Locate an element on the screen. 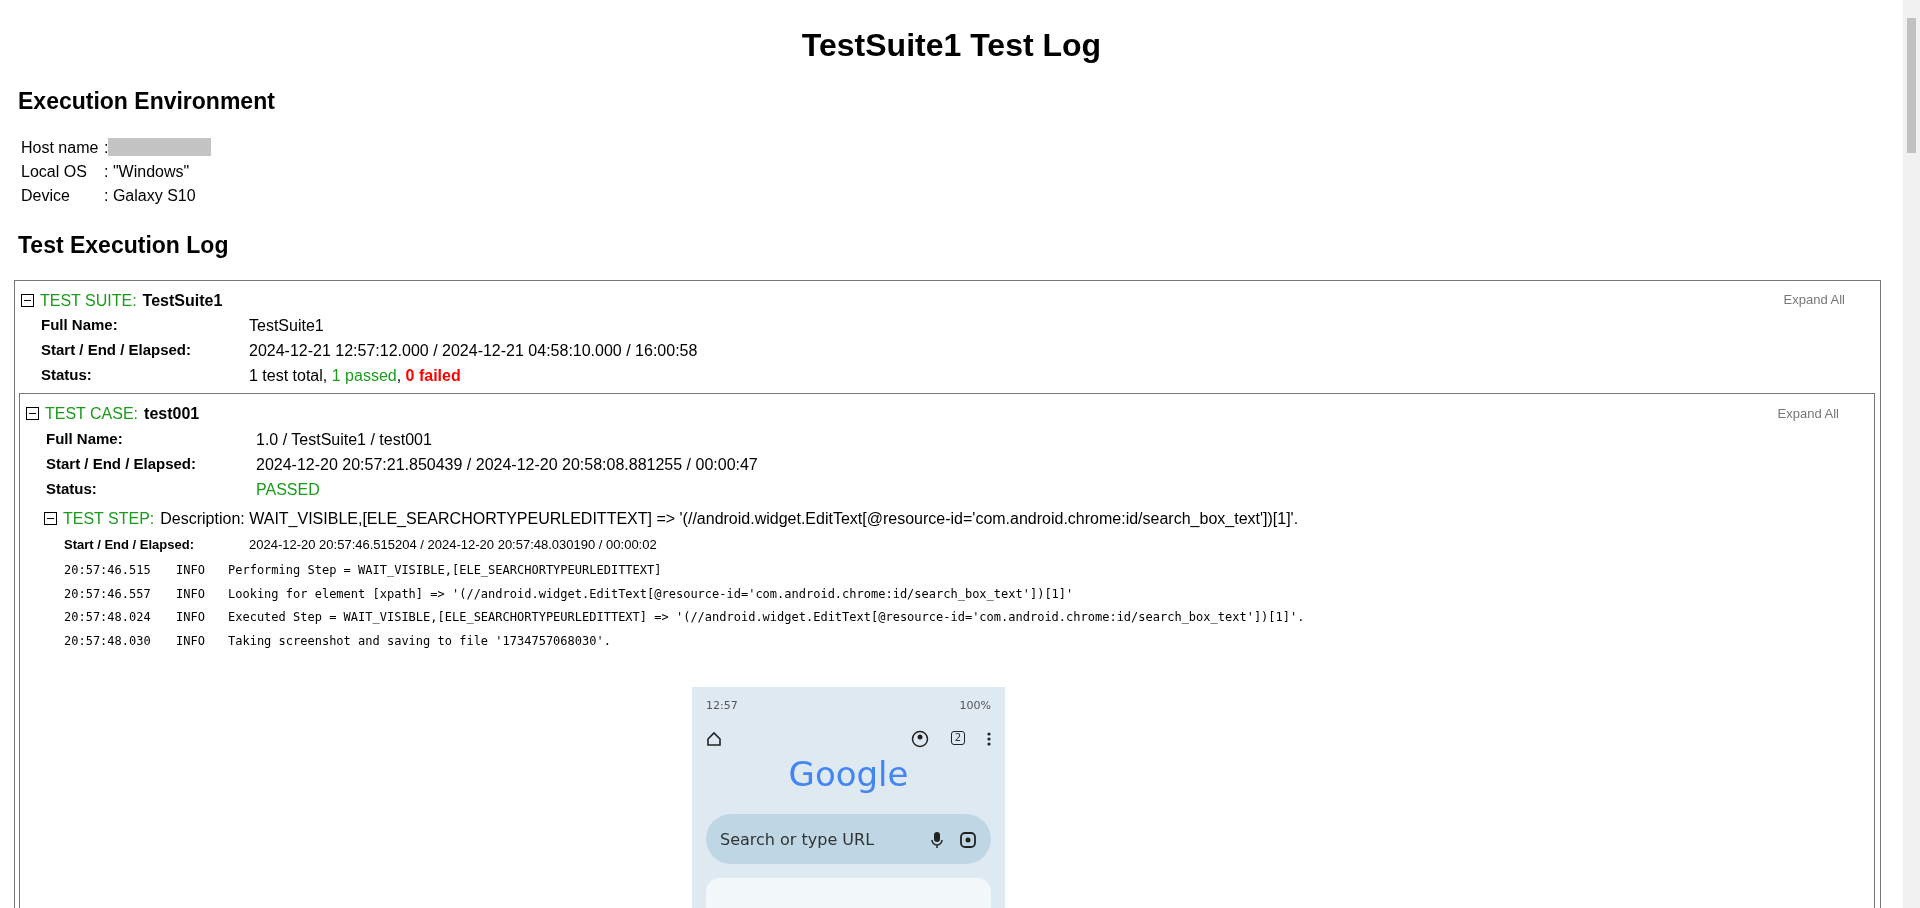  field-value: : is located at coordinates (106, 147).